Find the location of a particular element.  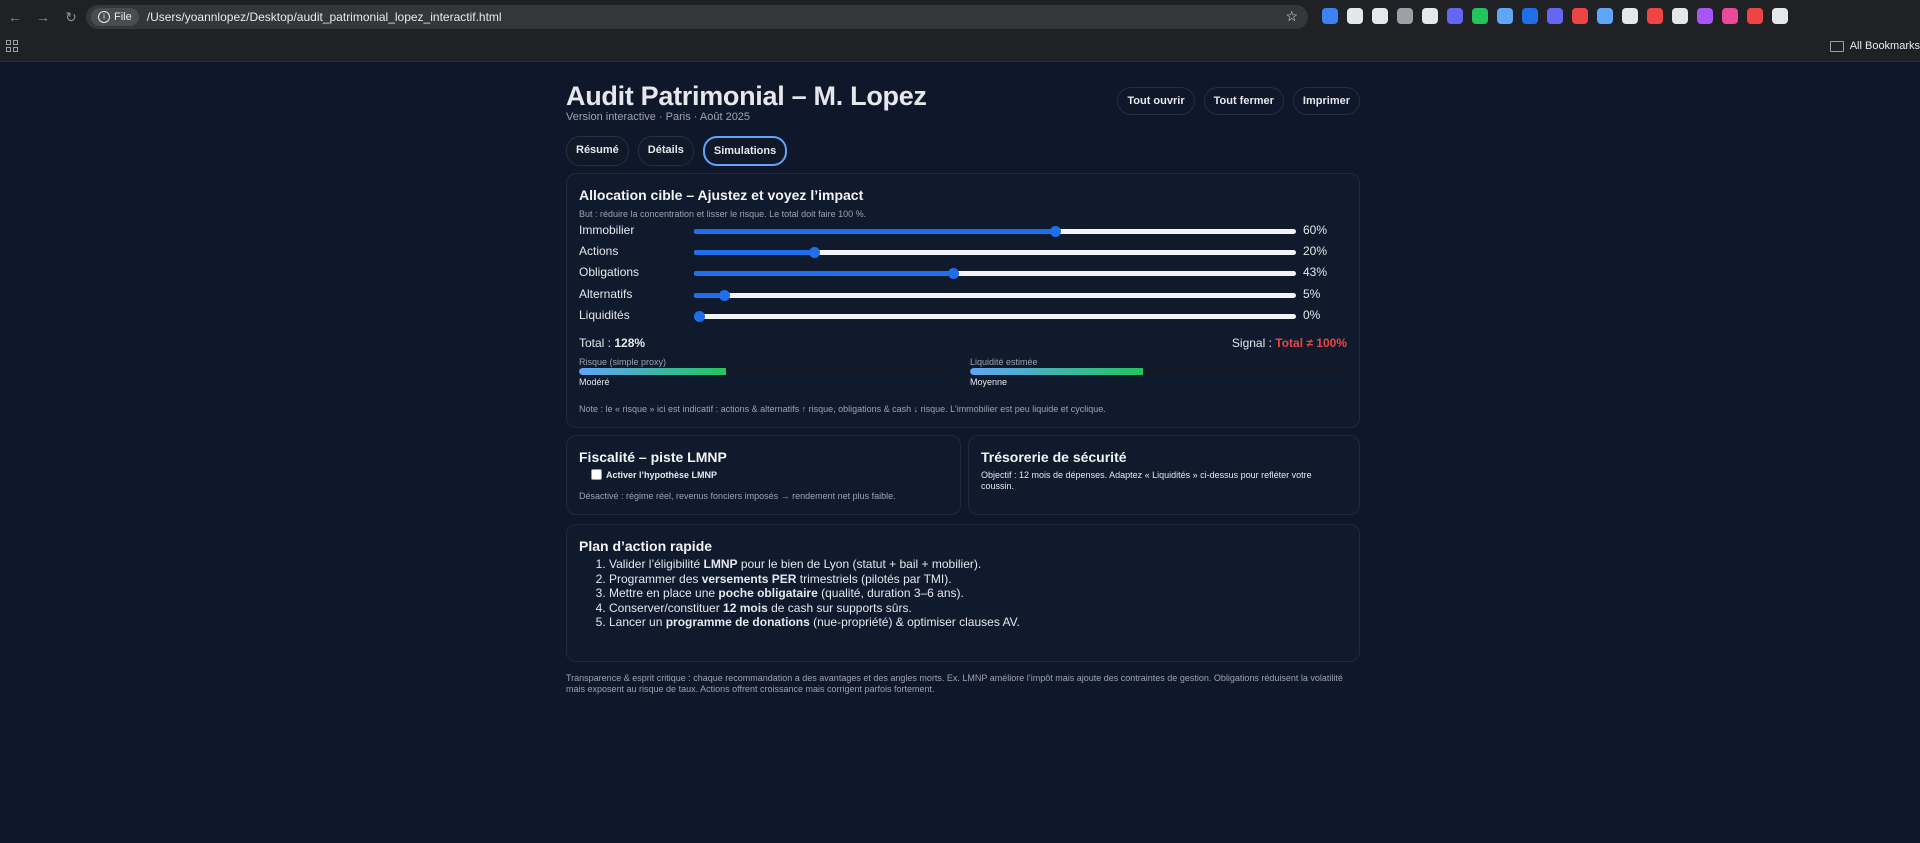

extensions-toolbar is located at coordinates (1555, 16).